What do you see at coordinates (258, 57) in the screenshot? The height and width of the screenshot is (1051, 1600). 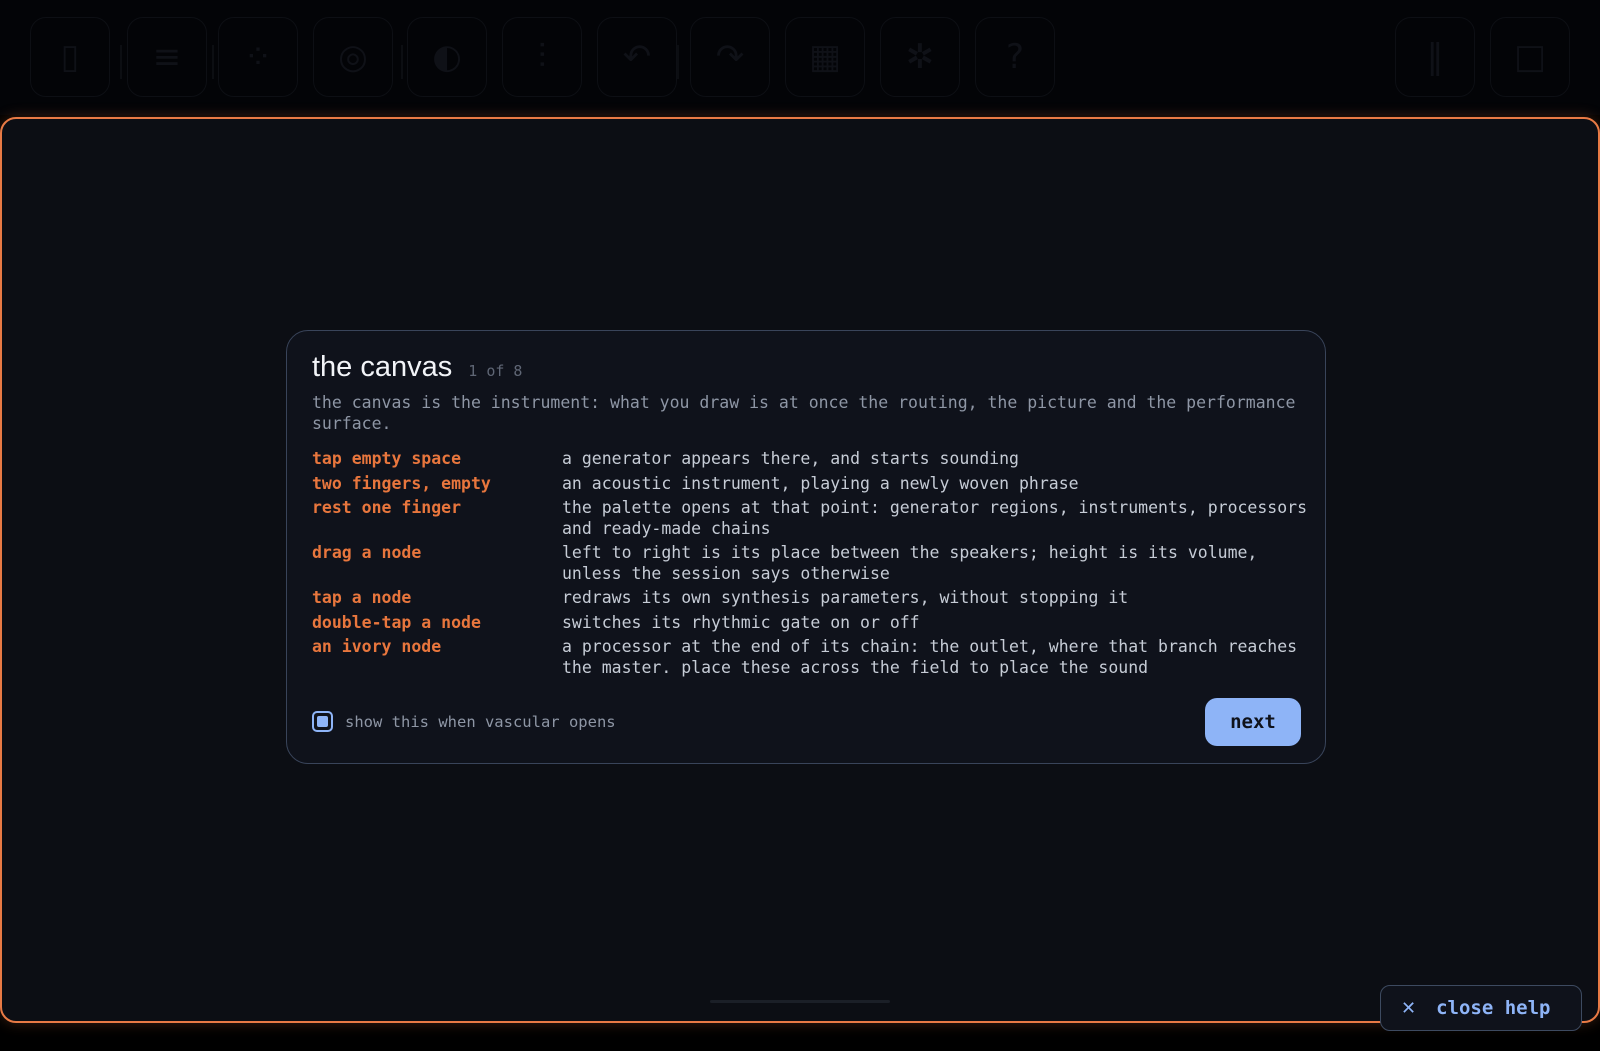 I see `nodes-icon: ⁘` at bounding box center [258, 57].